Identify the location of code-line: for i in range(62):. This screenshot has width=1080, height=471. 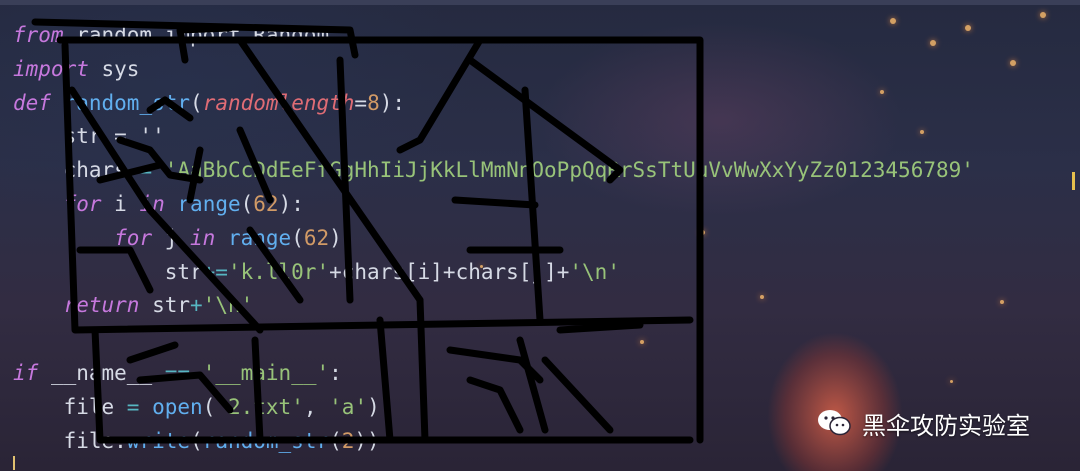
(158, 204).